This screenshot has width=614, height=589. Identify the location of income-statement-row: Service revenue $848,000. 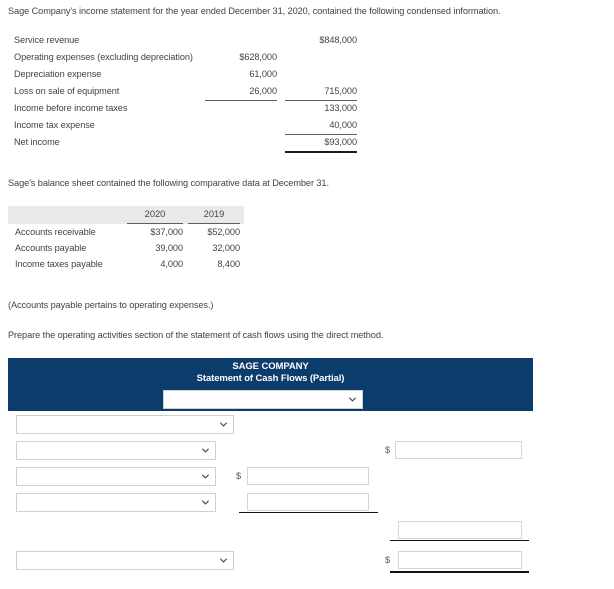
(307, 40).